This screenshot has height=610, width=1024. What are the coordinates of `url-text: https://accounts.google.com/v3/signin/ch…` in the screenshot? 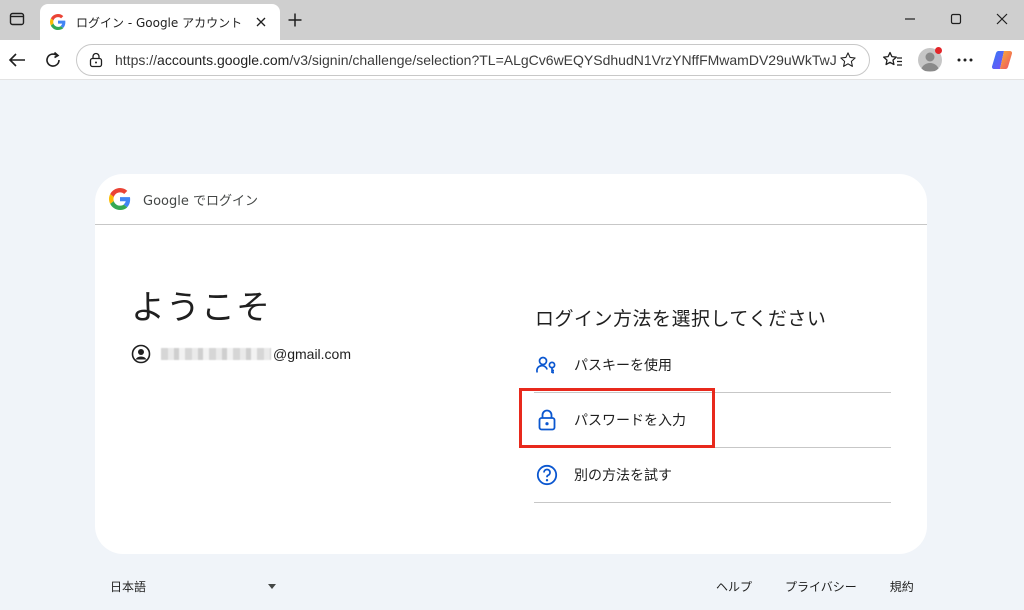 It's located at (476, 60).